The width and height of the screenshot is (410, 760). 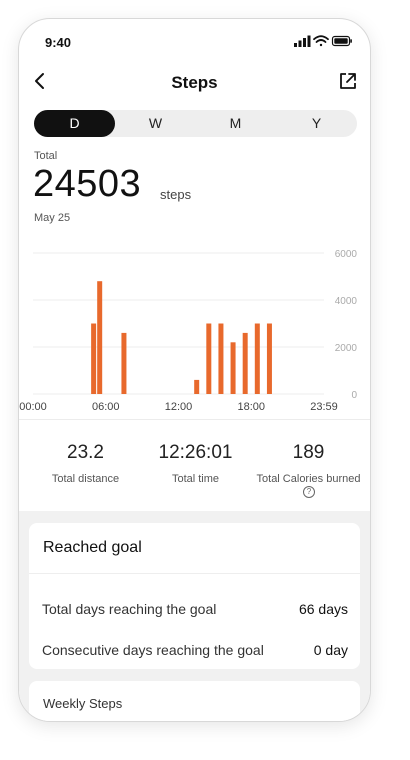 I want to click on weekly-steps-card: Weekly Steps, so click(x=194, y=701).